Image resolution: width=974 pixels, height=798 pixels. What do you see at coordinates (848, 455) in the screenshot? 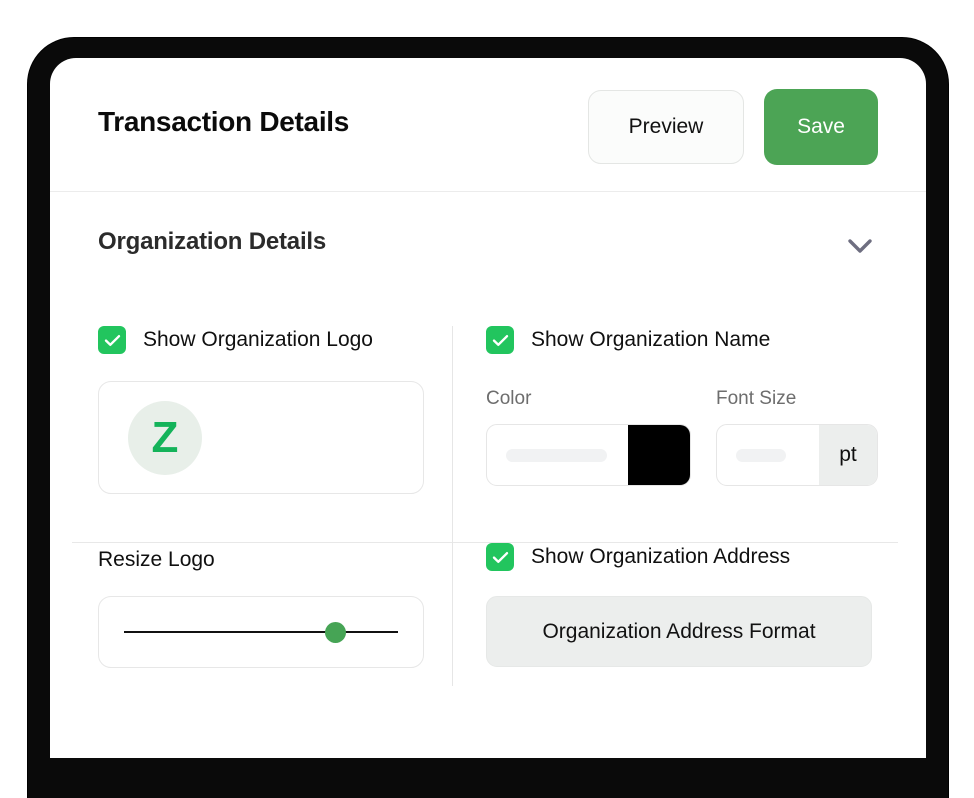
I see `font-size-unit: pt` at bounding box center [848, 455].